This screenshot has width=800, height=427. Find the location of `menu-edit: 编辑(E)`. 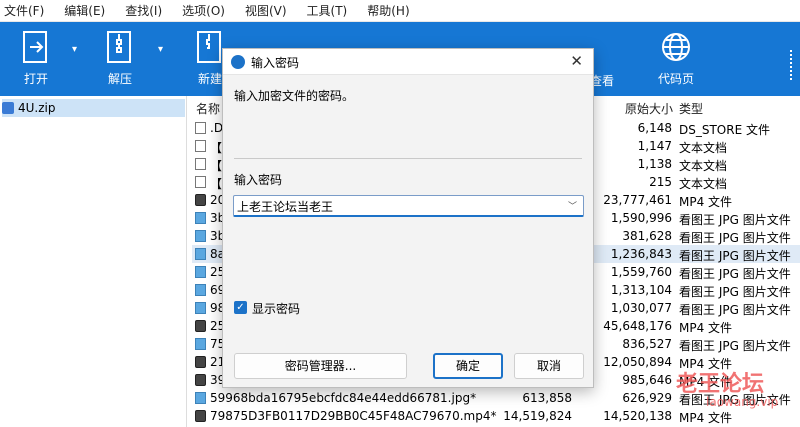

menu-edit: 编辑(E) is located at coordinates (84, 10).